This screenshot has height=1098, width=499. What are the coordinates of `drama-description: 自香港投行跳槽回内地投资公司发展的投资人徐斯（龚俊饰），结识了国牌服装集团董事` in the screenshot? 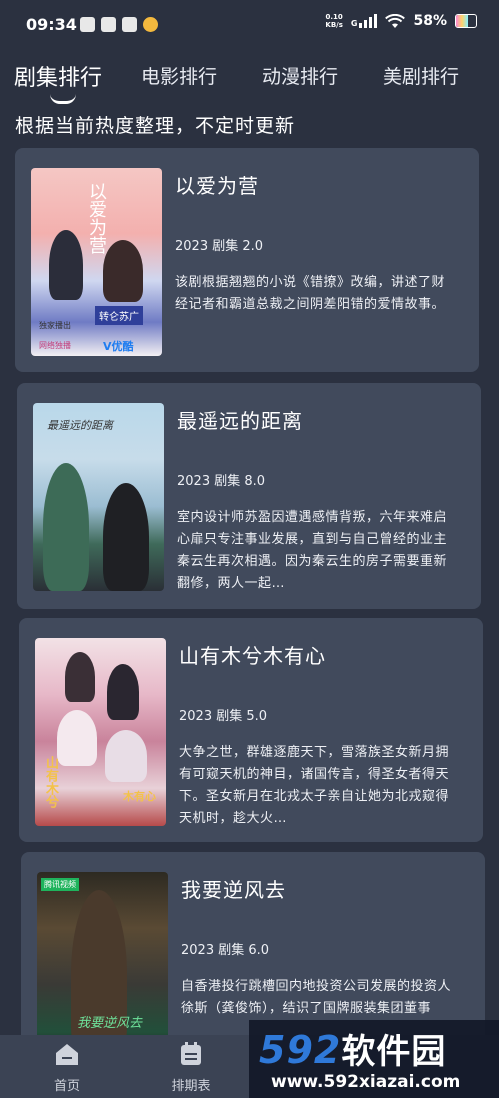 It's located at (316, 997).